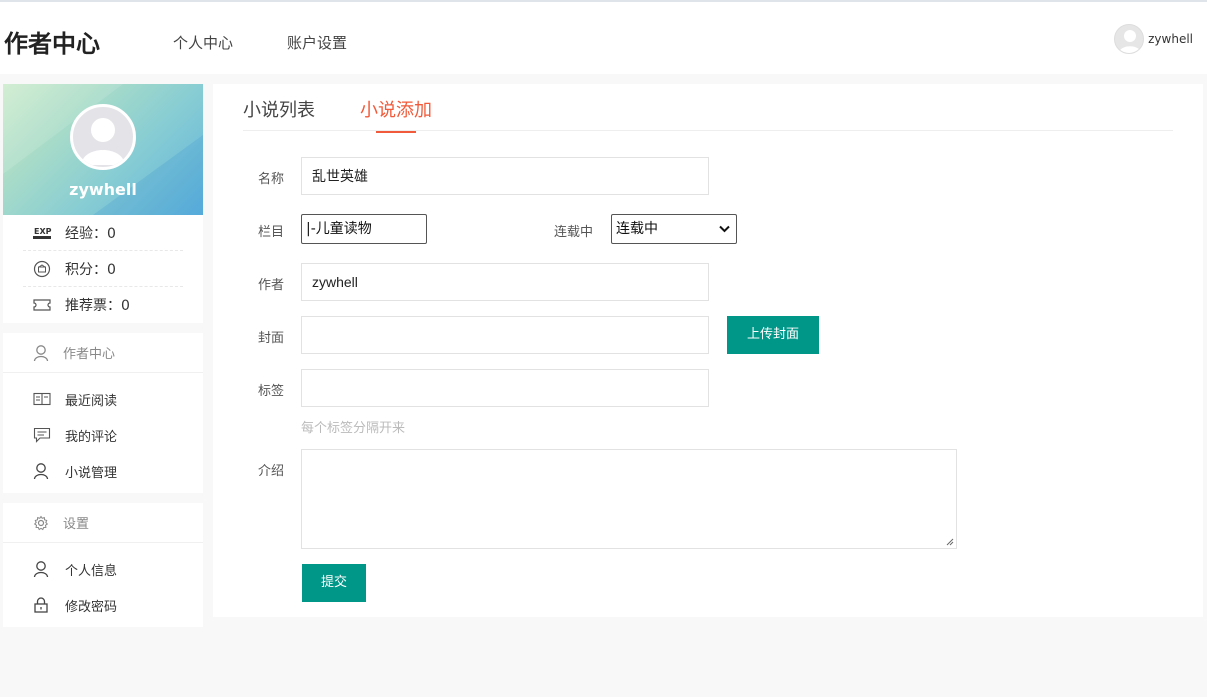 Image resolution: width=1207 pixels, height=697 pixels. Describe the element at coordinates (271, 285) in the screenshot. I see `author-label: 作者` at that location.